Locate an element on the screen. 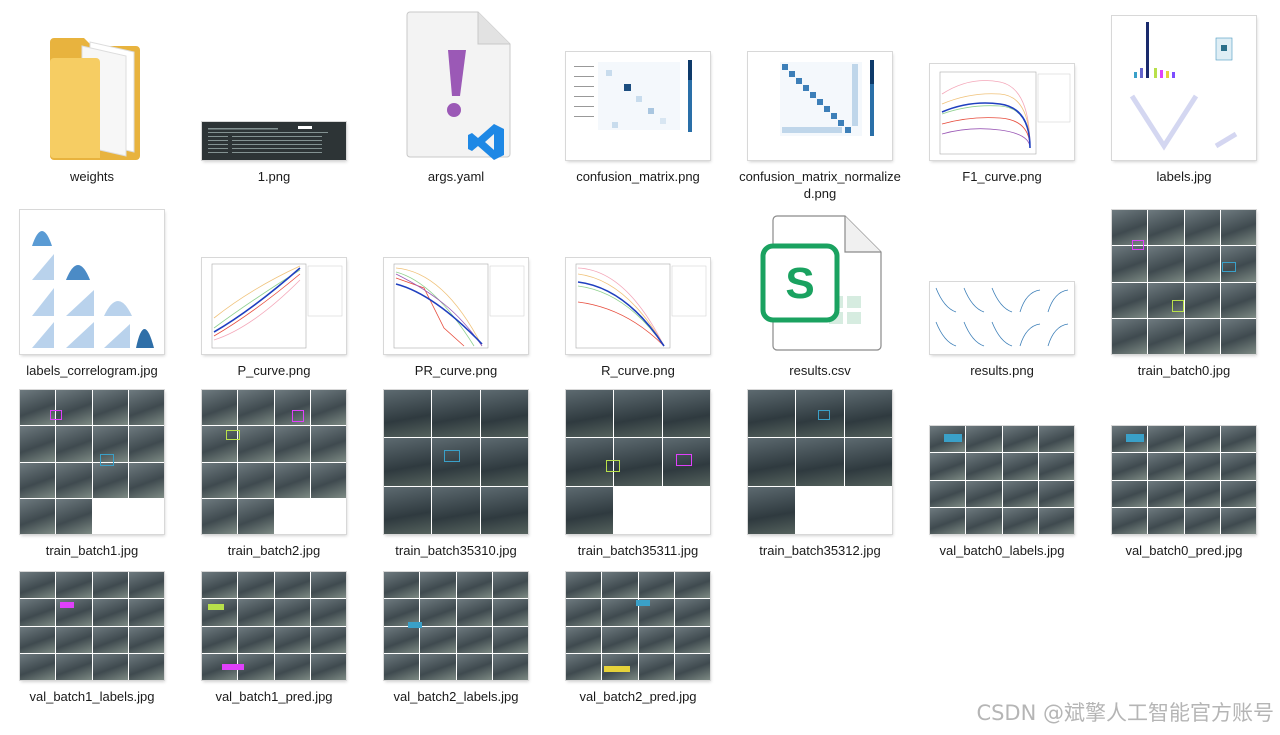 The height and width of the screenshot is (735, 1280). yaml-file-icon is located at coordinates (456, 83).